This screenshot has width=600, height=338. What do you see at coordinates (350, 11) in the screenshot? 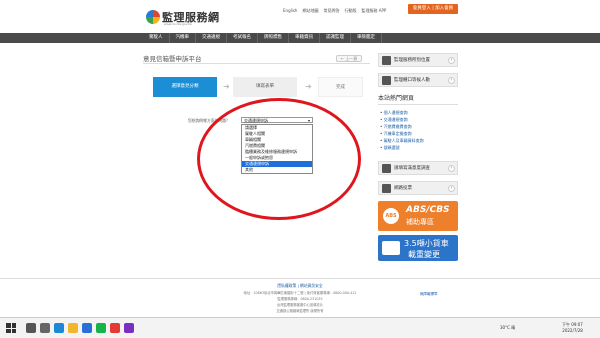
I see `top-link-mobile: 行動版` at bounding box center [350, 11].